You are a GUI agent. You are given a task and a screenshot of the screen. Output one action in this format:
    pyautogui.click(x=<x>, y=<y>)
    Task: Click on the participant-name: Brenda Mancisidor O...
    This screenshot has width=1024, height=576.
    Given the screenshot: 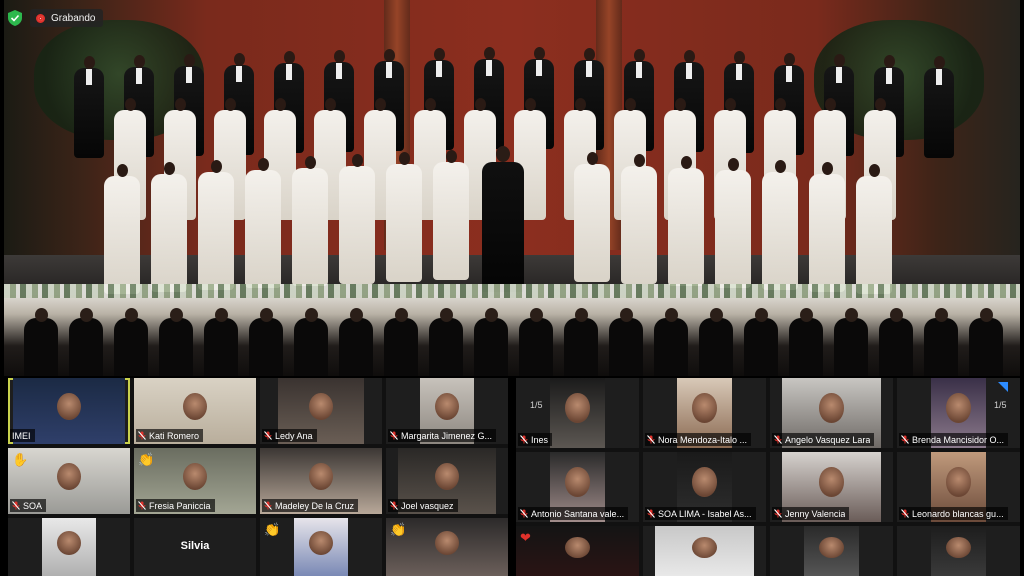 What is the action you would take?
    pyautogui.click(x=958, y=439)
    